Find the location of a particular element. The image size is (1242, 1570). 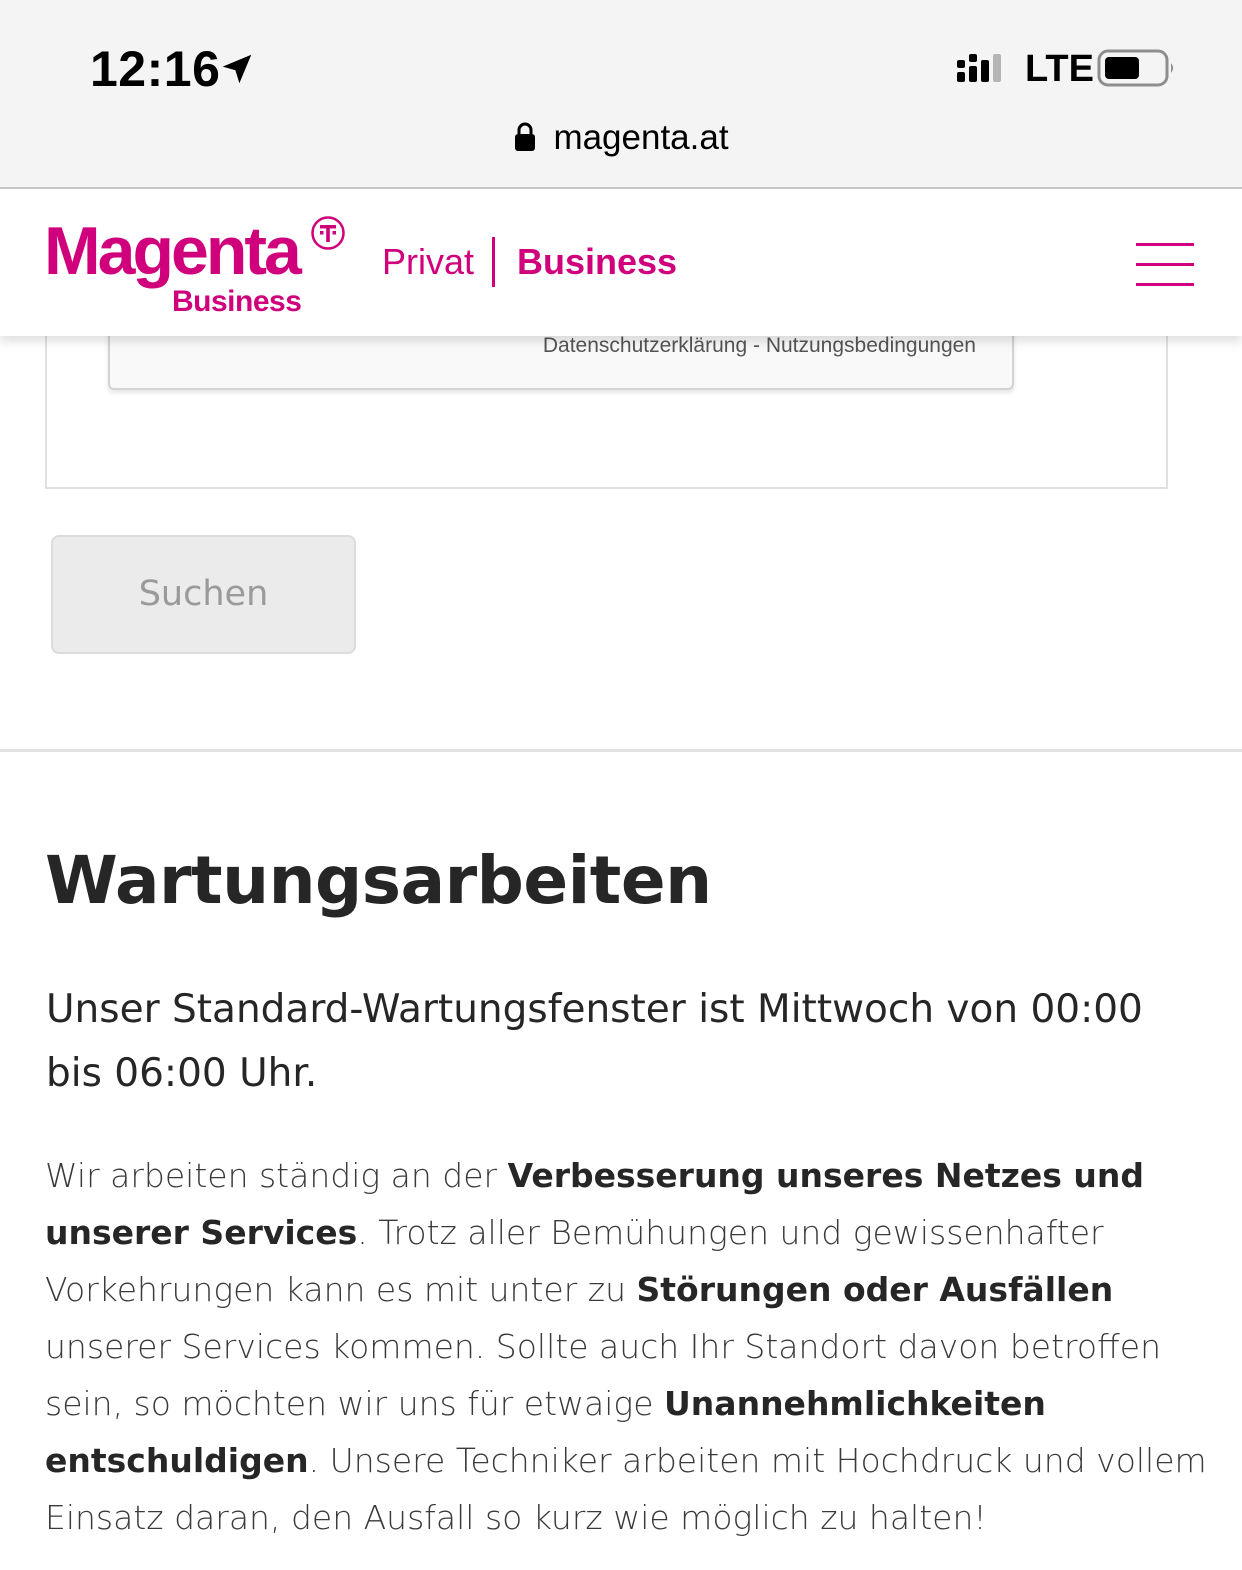

hamburger-menu-icon is located at coordinates (1166, 265).